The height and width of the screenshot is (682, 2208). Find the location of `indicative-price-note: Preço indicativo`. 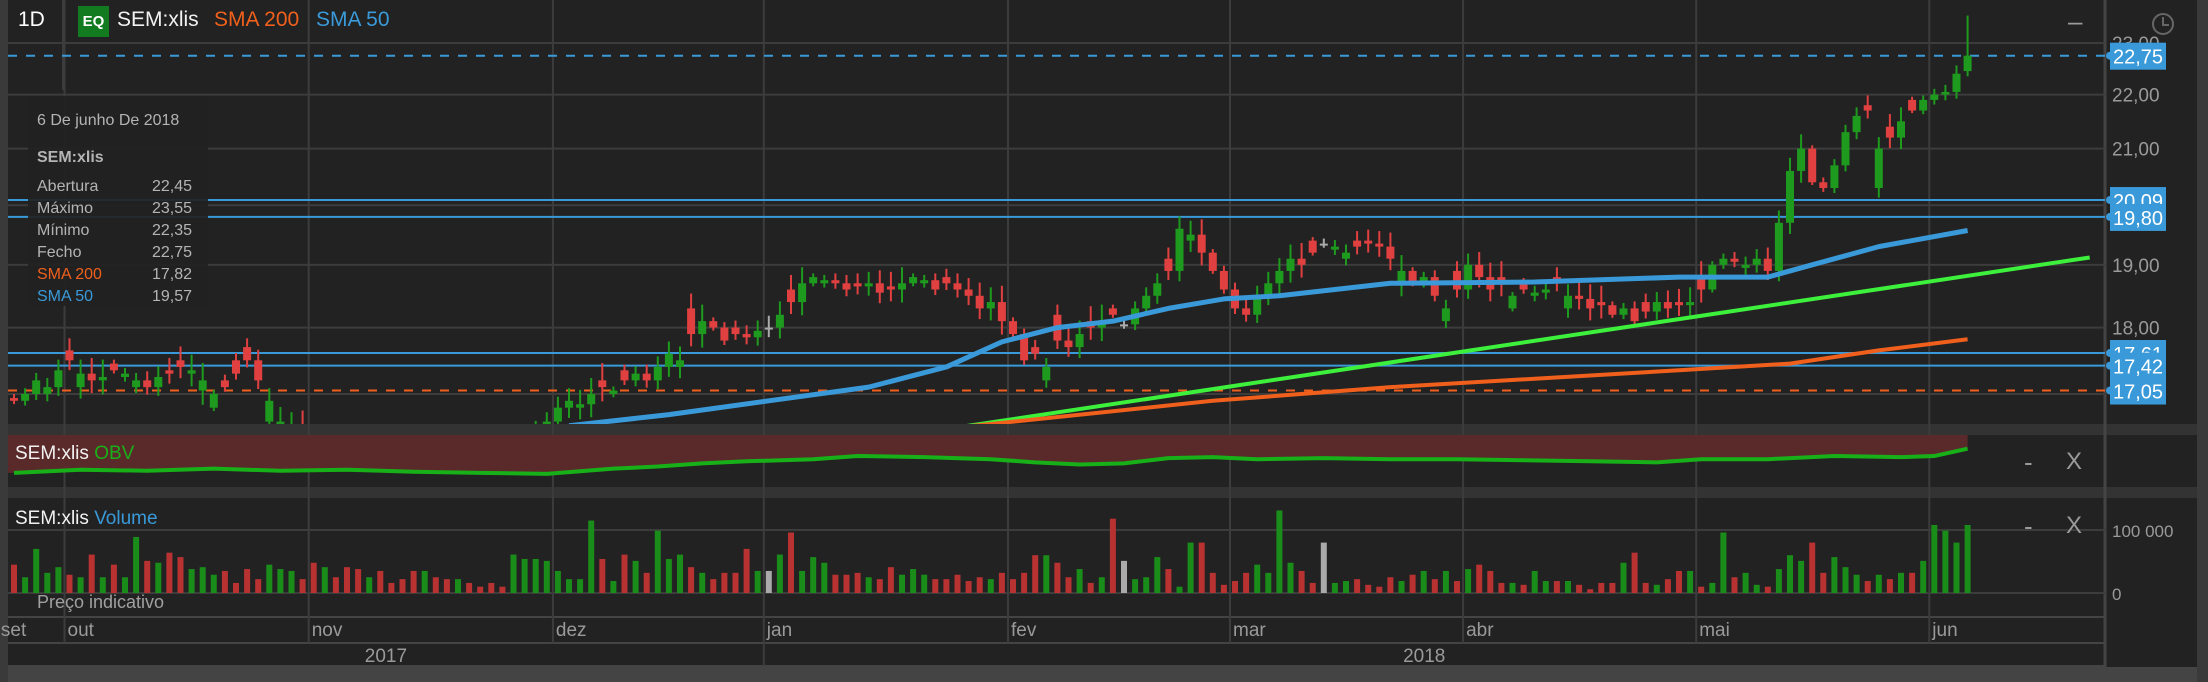

indicative-price-note: Preço indicativo is located at coordinates (101, 602).